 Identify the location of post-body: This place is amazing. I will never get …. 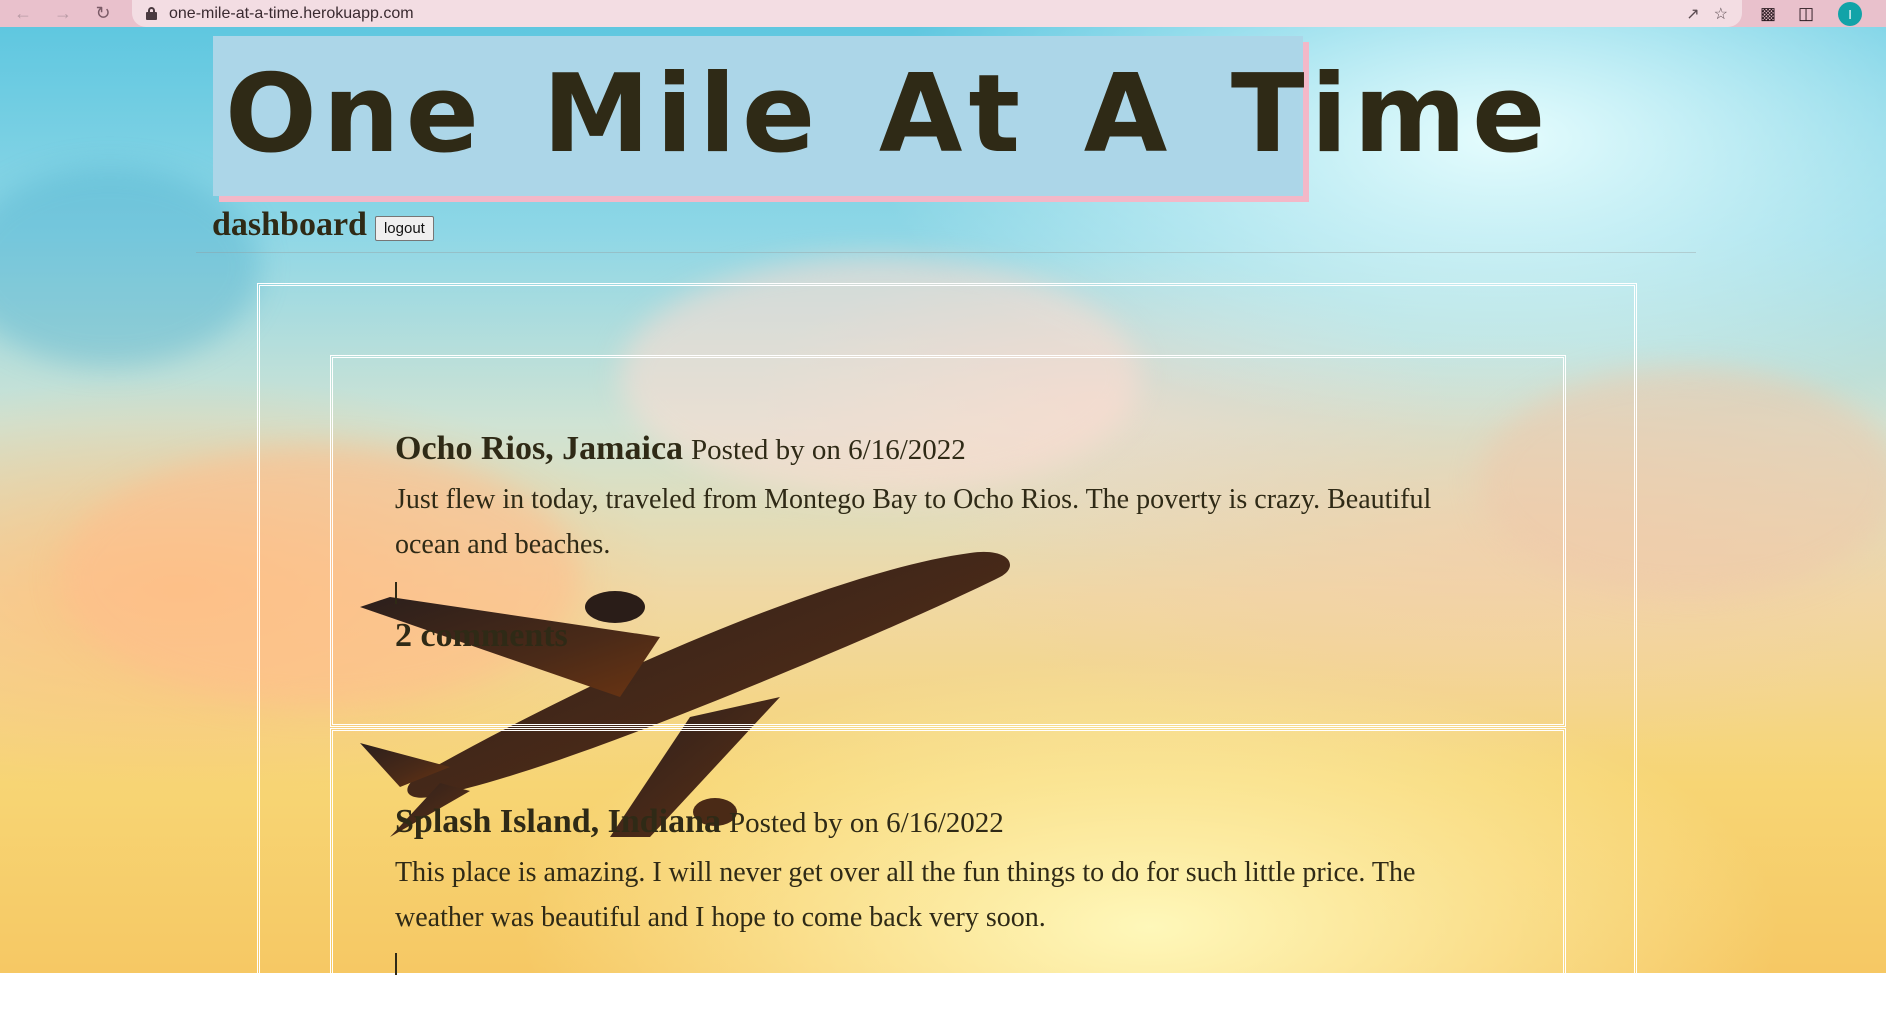
(905, 895).